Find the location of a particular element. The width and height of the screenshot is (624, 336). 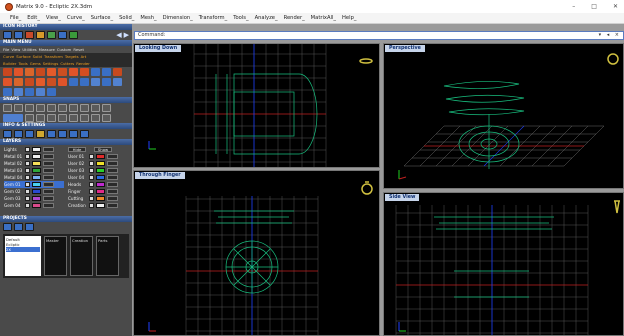

tool-blue-10-icon is located at coordinates (51, 92).